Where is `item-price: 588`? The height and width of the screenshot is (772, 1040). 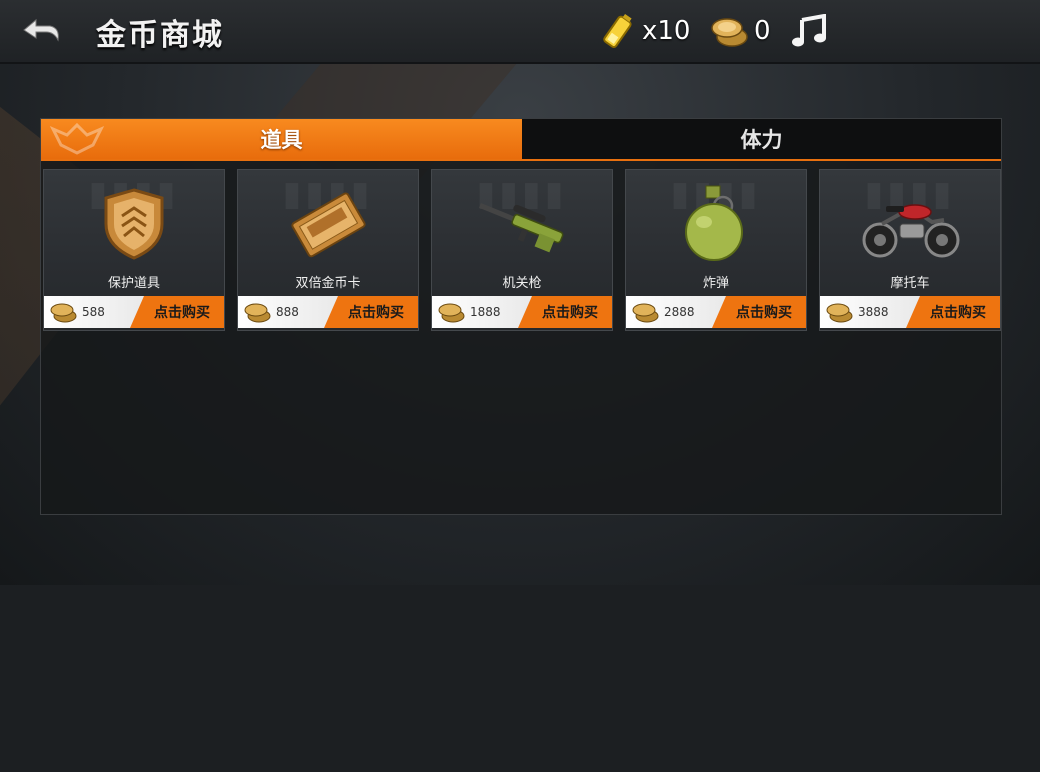
item-price: 588 is located at coordinates (93, 312).